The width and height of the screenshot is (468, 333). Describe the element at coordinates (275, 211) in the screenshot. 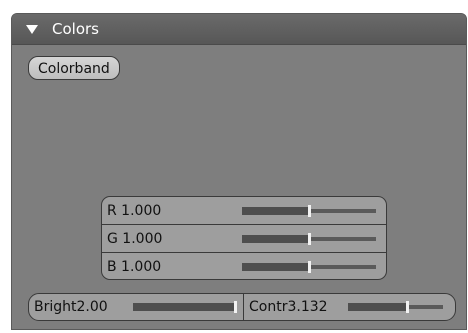

I see `r-slider-fill` at that location.